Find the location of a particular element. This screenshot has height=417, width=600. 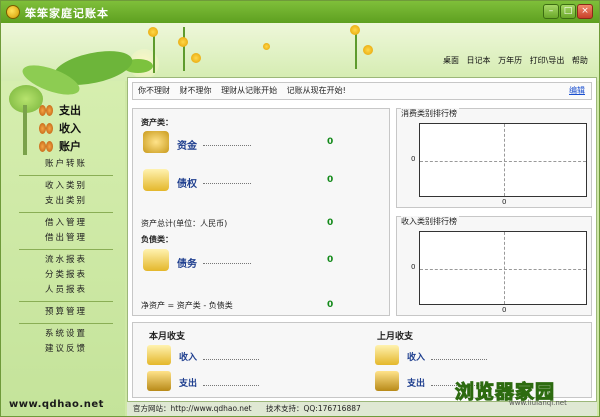

main-nav: 支出 收入 账户 is located at coordinates (60, 128).